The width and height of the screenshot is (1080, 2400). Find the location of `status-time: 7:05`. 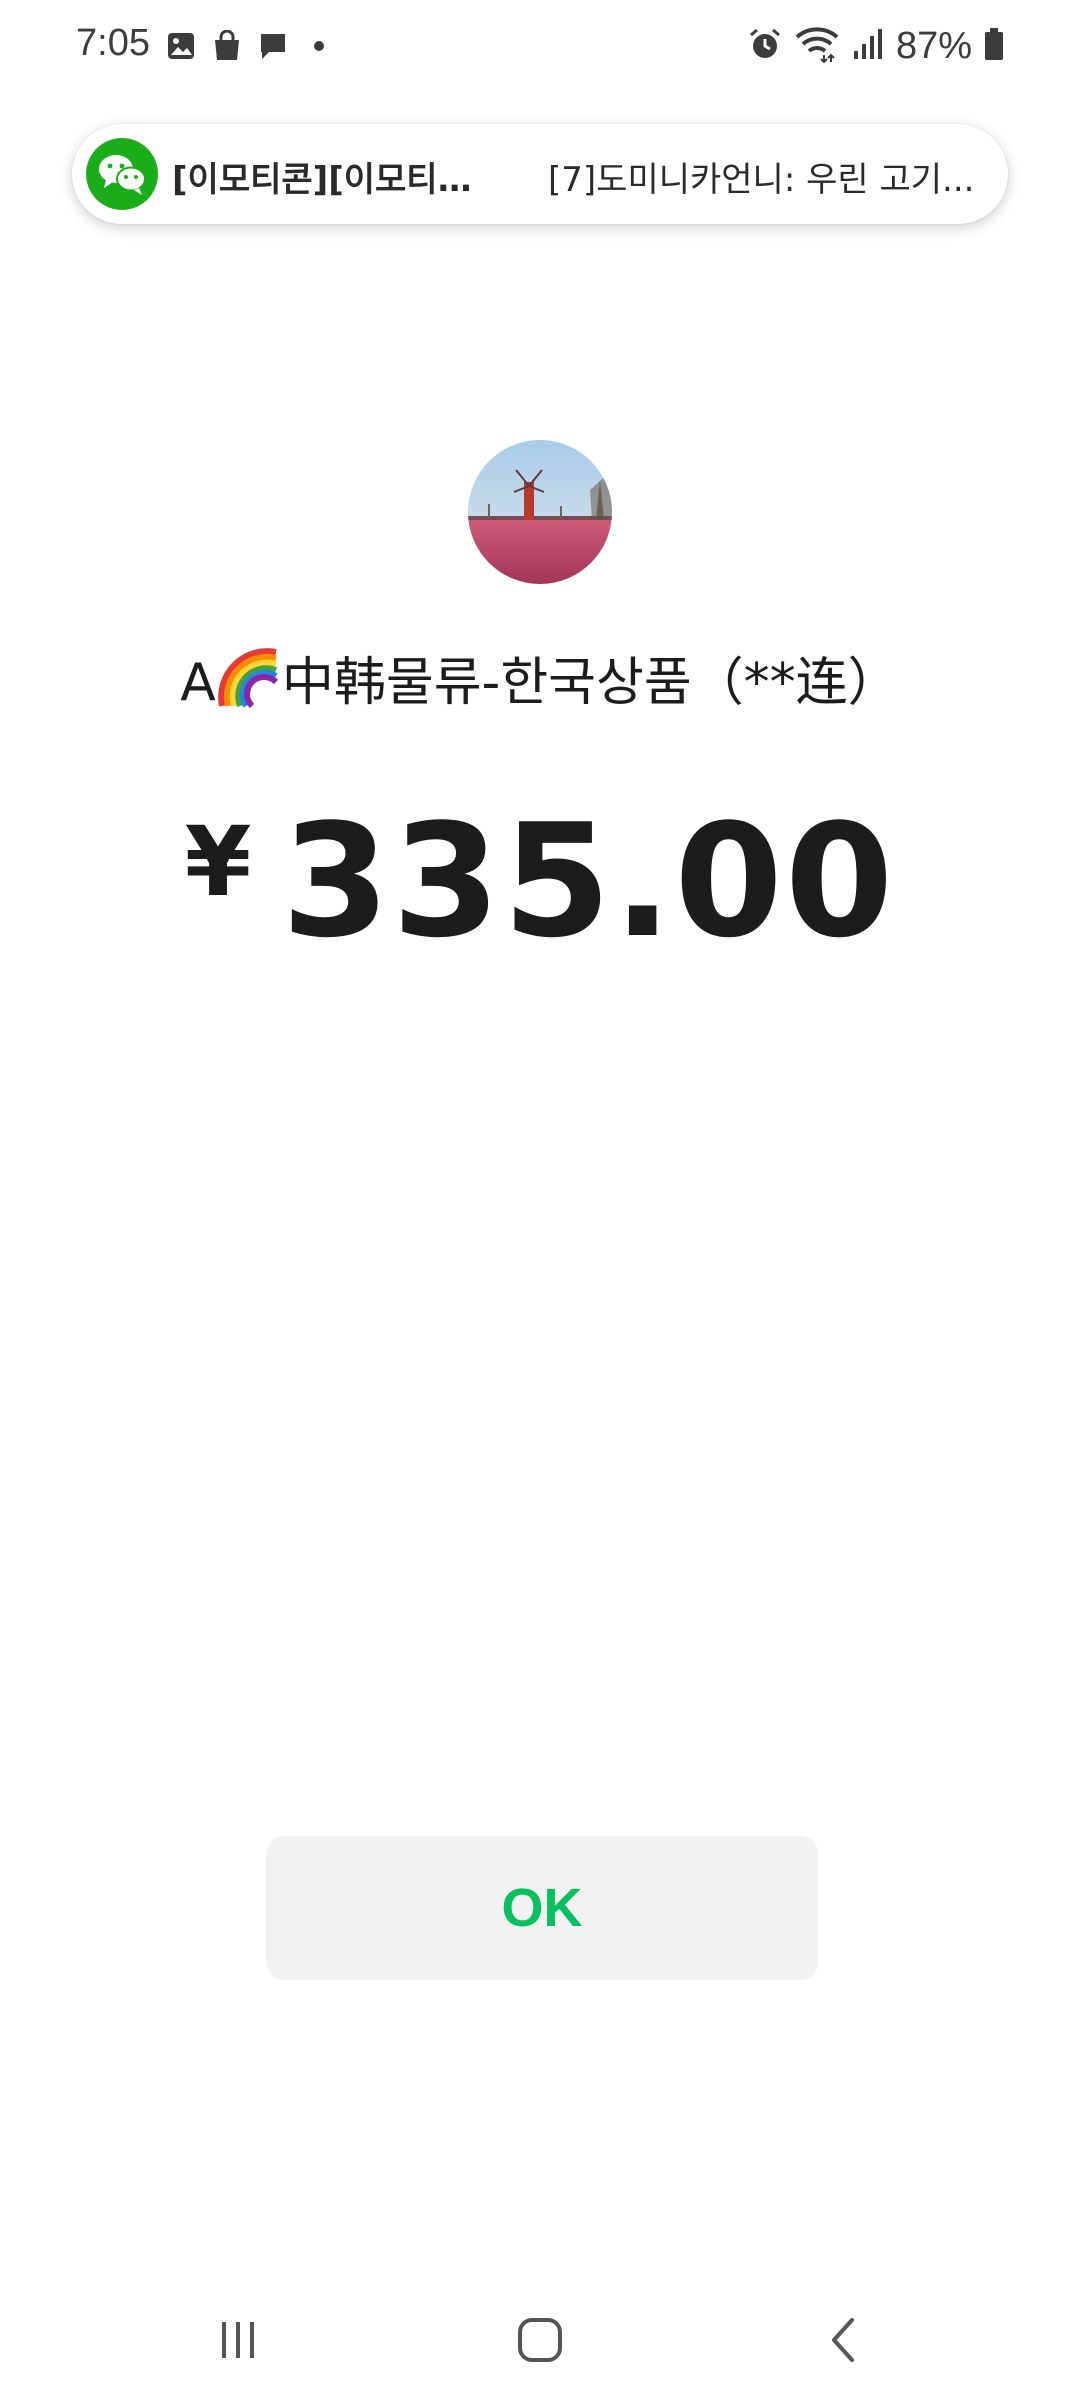

status-time: 7:05 is located at coordinates (113, 43).